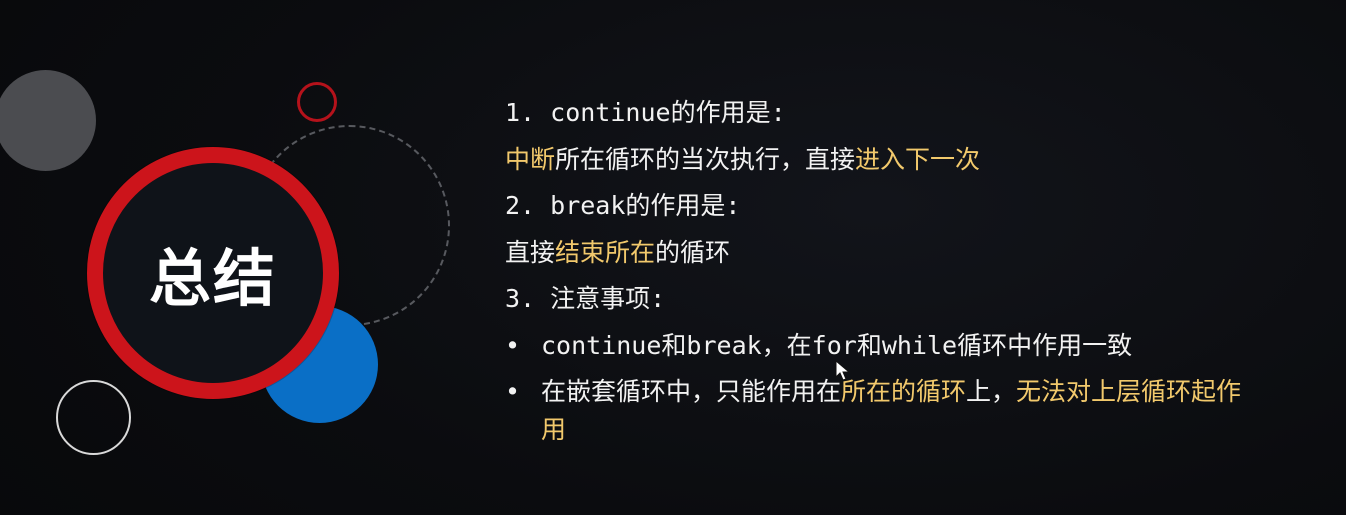 The image size is (1346, 515). I want to click on bullet-2-part-1: 在嵌套循环中，只能作用在, so click(691, 391).